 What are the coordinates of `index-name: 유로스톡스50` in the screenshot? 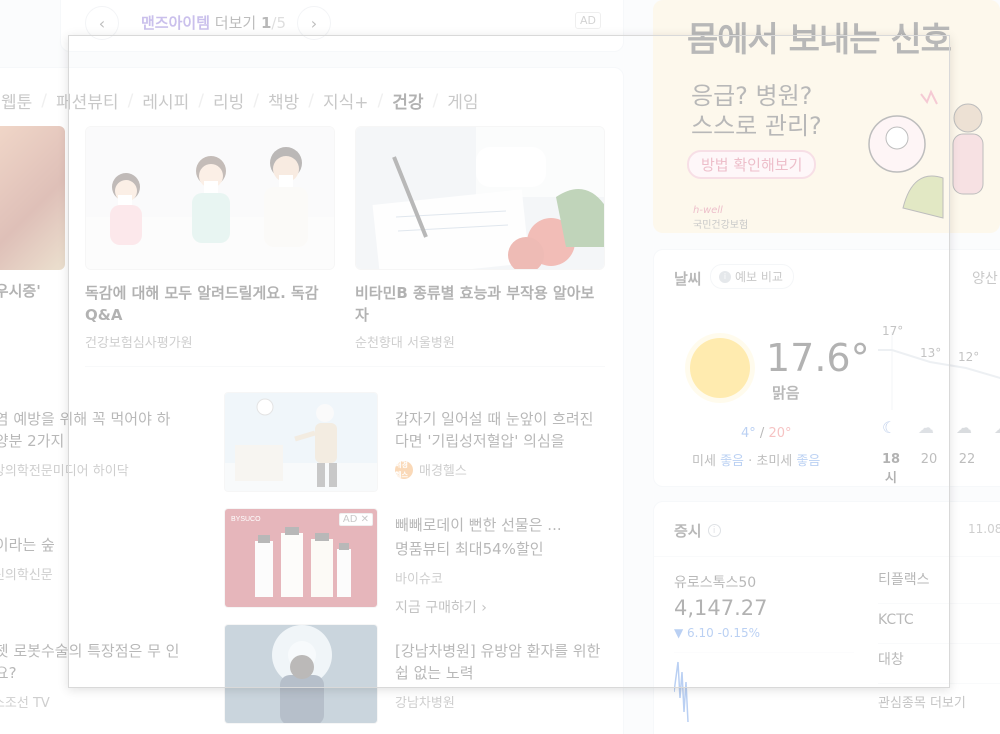 It's located at (715, 582).